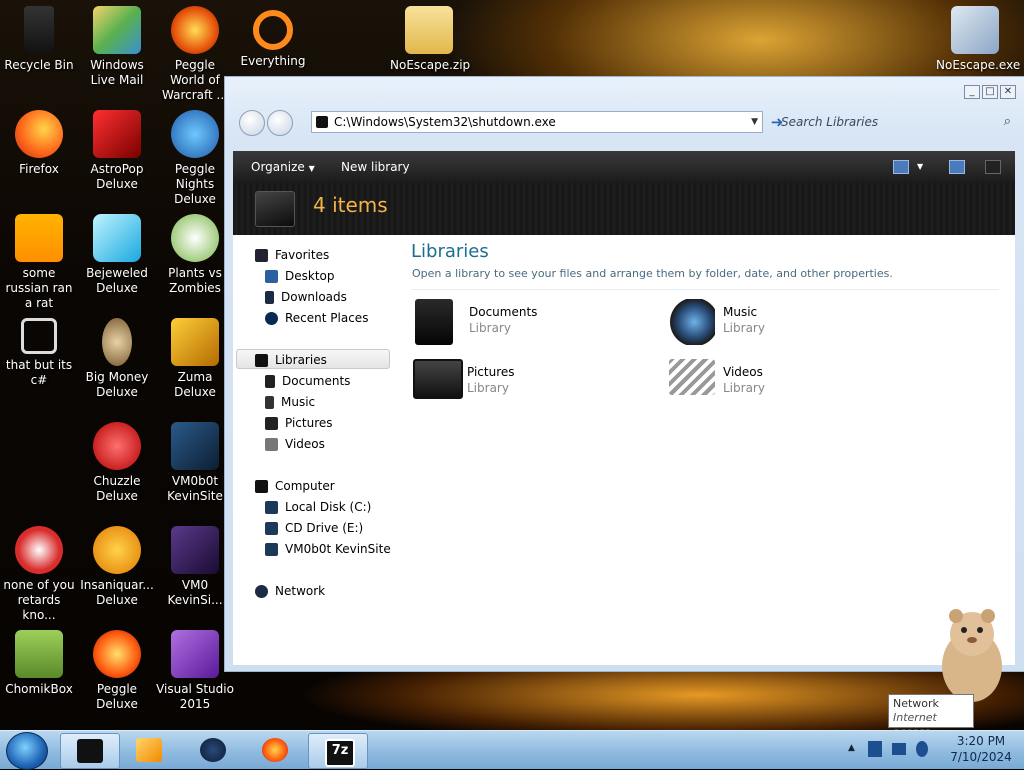  Describe the element at coordinates (901, 167) in the screenshot. I see `change-view-icon` at that location.